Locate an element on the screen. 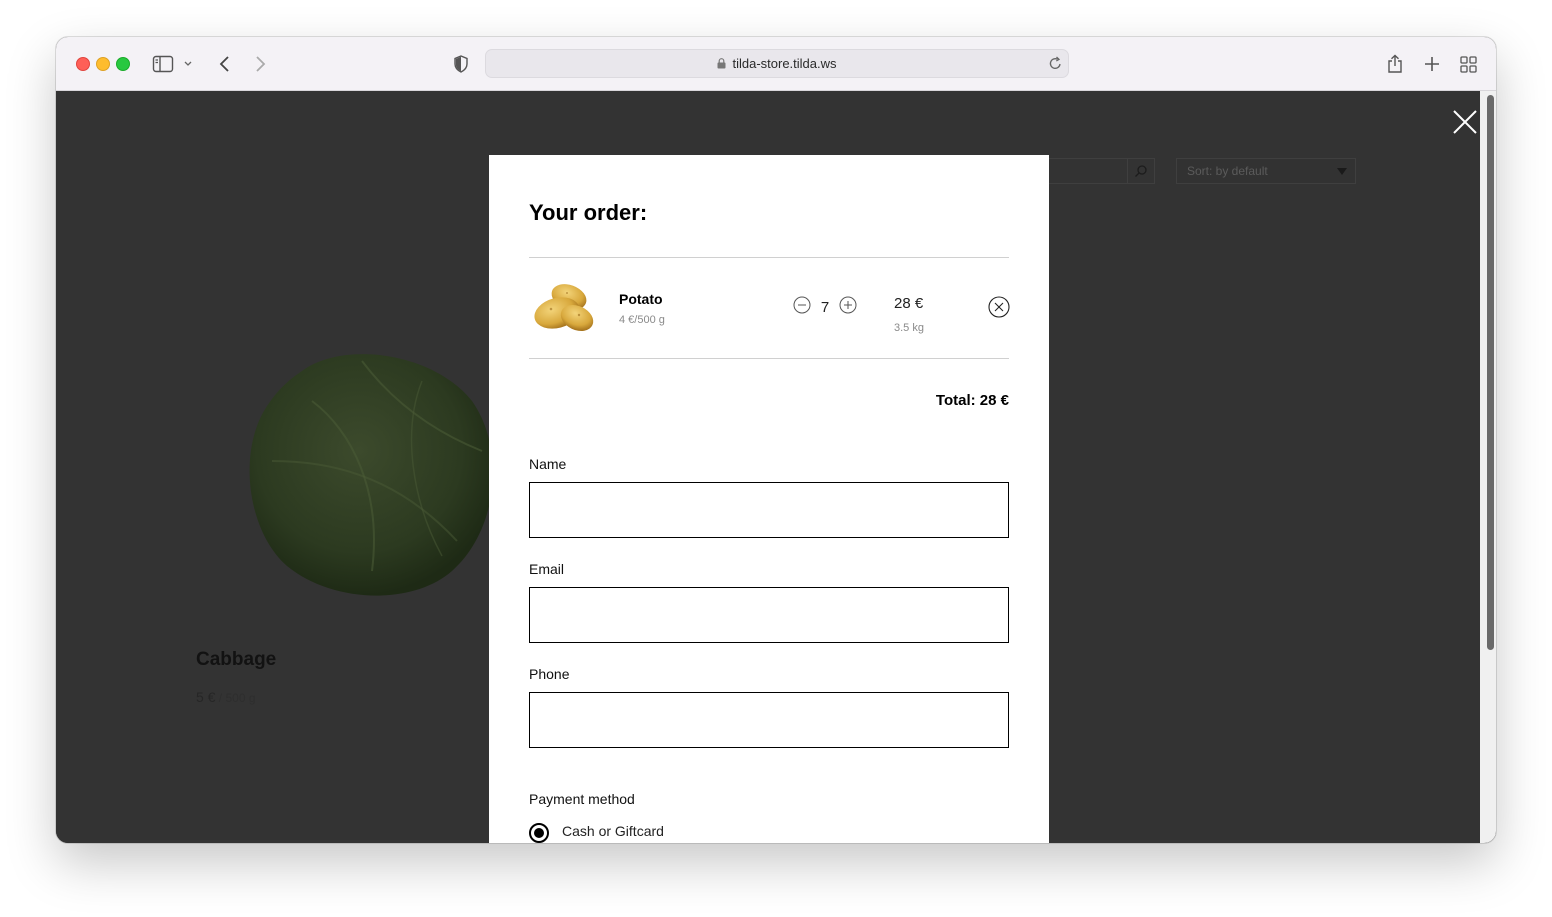  browser-toolbar: tilda-store.tilda.ws is located at coordinates (776, 64).